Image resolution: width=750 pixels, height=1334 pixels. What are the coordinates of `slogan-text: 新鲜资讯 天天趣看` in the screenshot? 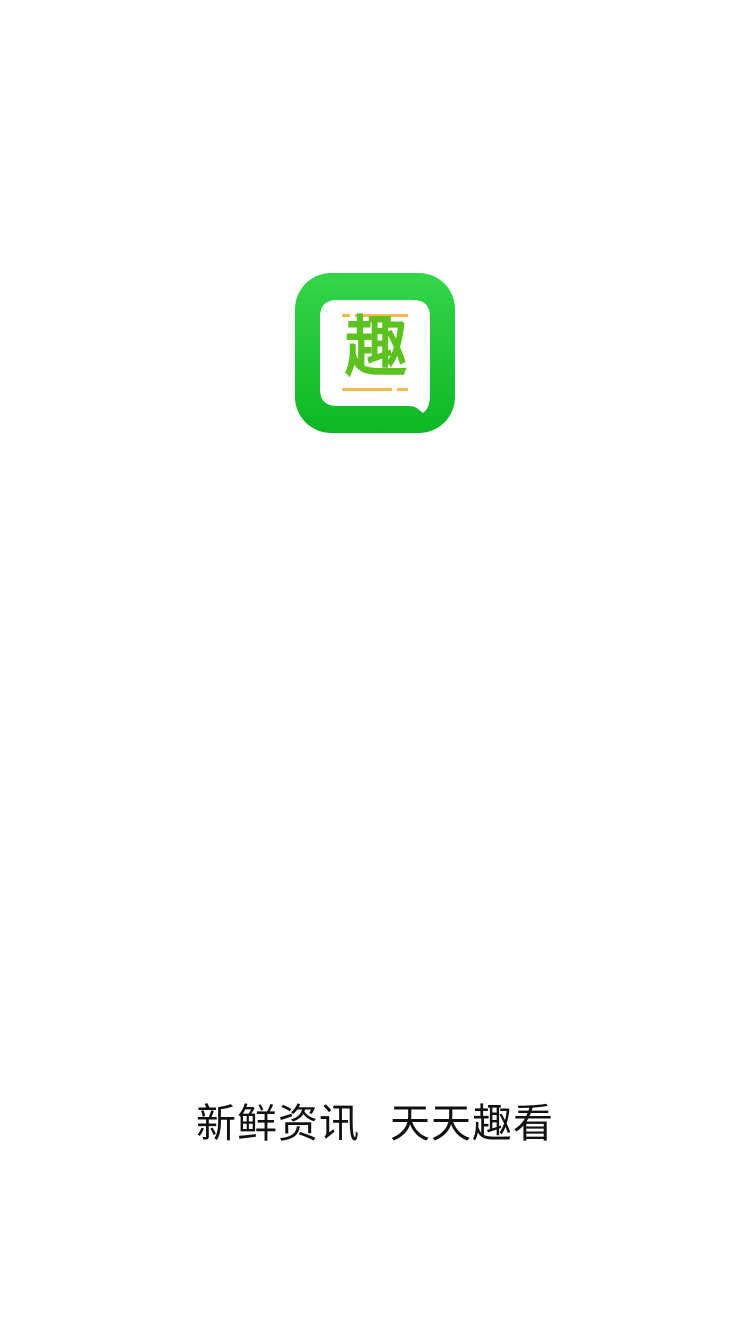 It's located at (375, 1124).